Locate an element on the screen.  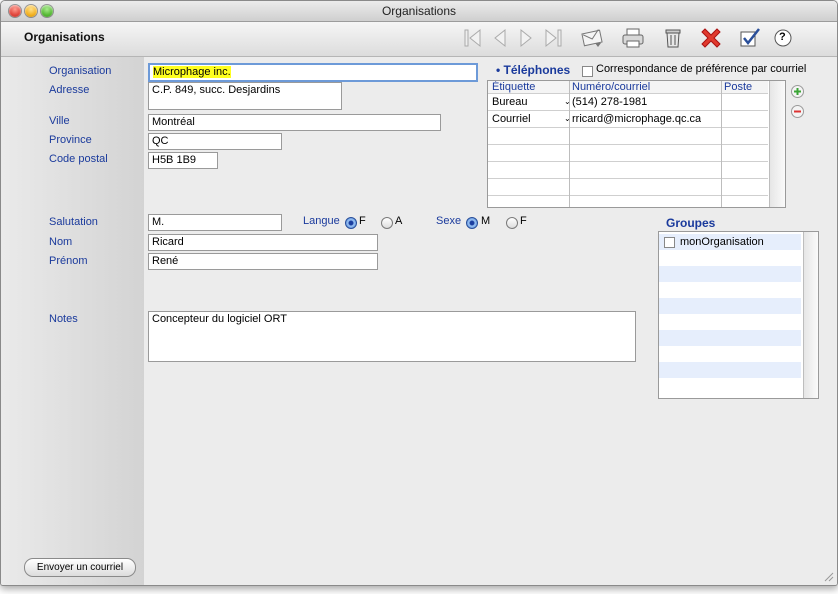
col-etiquette-header: Étiquette is located at coordinates (514, 87).